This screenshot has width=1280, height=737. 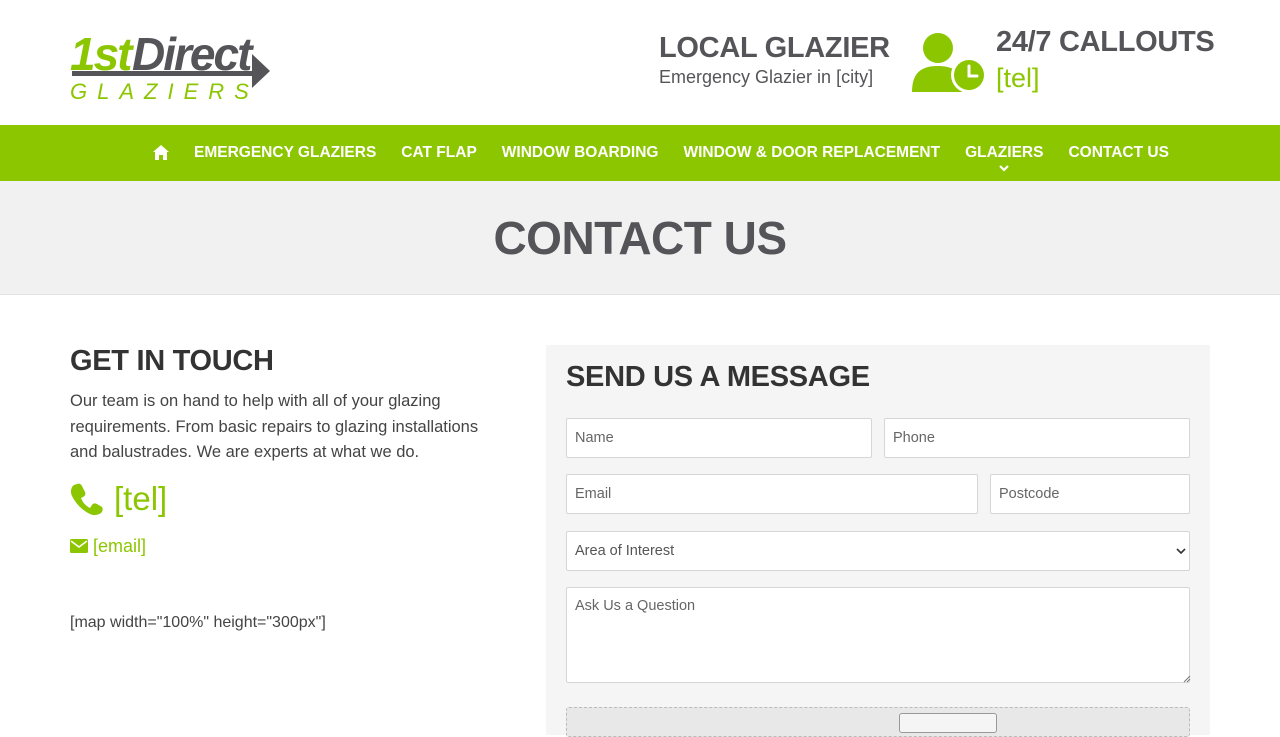 I want to click on local-glazier-subtitle: Emergency Glazier in [city], so click(x=766, y=77).